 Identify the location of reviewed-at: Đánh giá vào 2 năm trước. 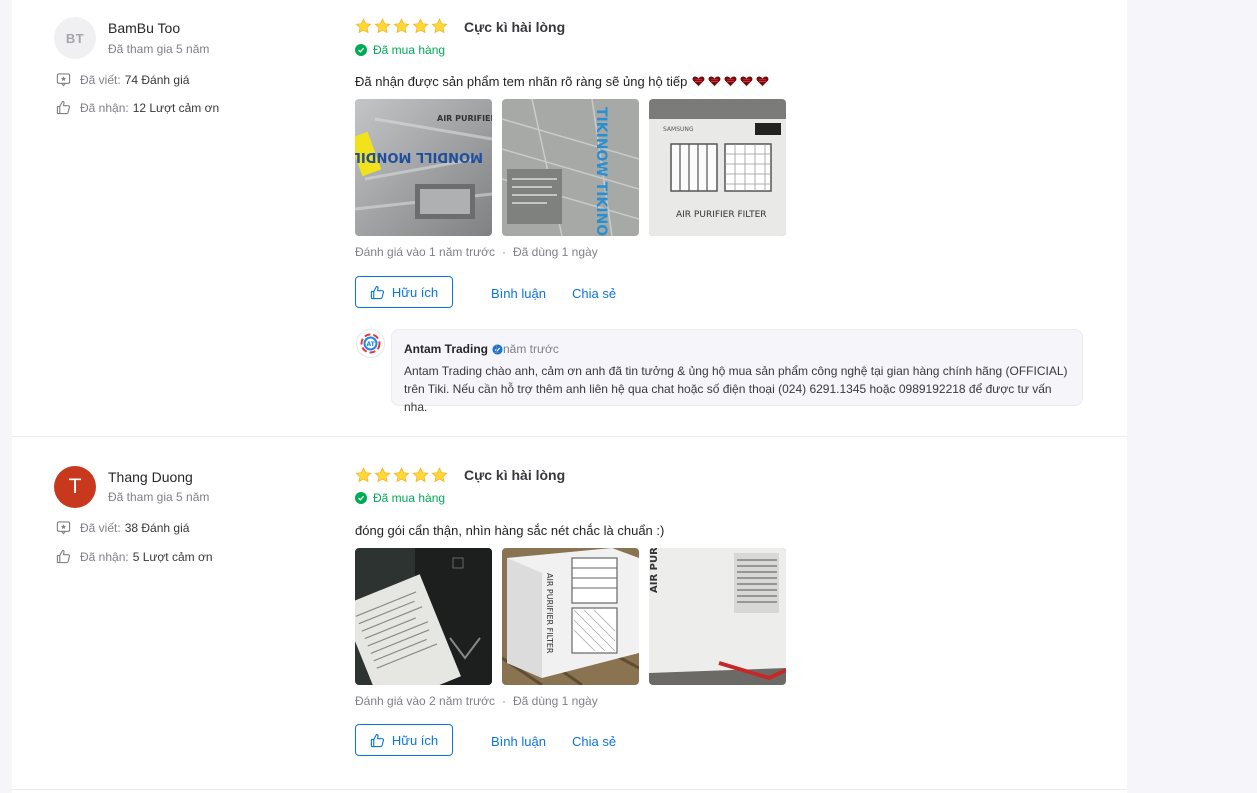
(425, 701).